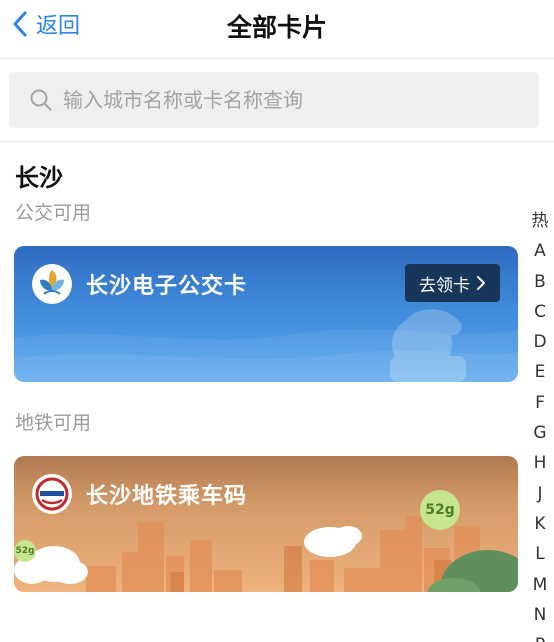 The image size is (554, 642). I want to click on claim-card-label: 去领卡, so click(444, 285).